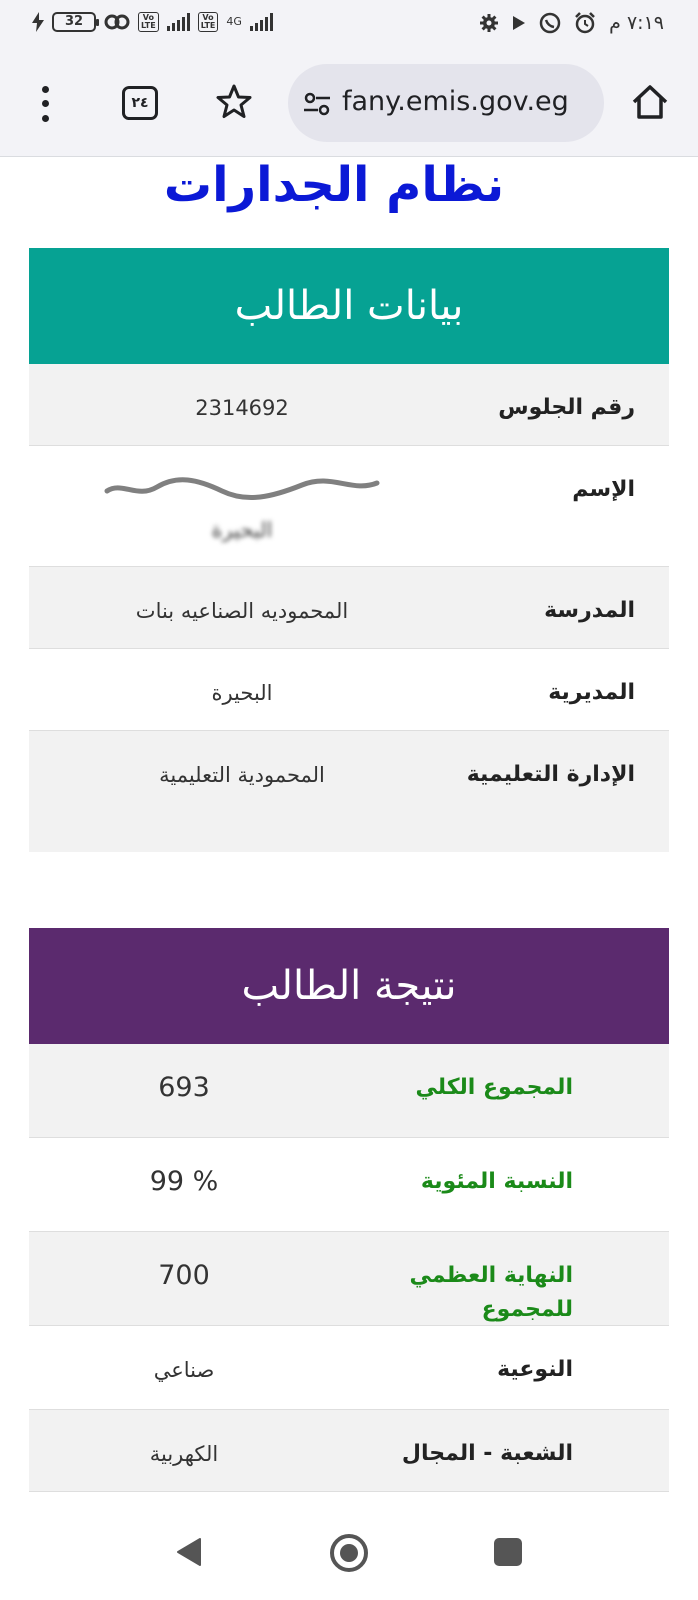 The width and height of the screenshot is (698, 1600). I want to click on table-row: الإدارة التعليمية المحمودية التعليمية, so click(349, 791).